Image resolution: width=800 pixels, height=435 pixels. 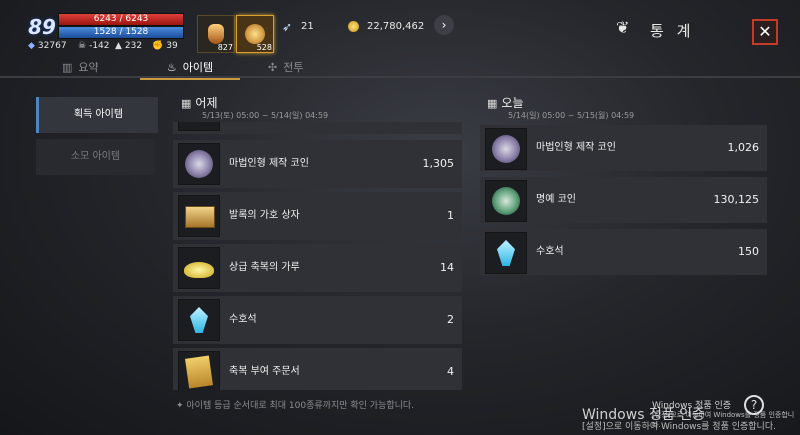 What do you see at coordinates (199, 268) in the screenshot?
I see `blessing-powder-icon` at bounding box center [199, 268].